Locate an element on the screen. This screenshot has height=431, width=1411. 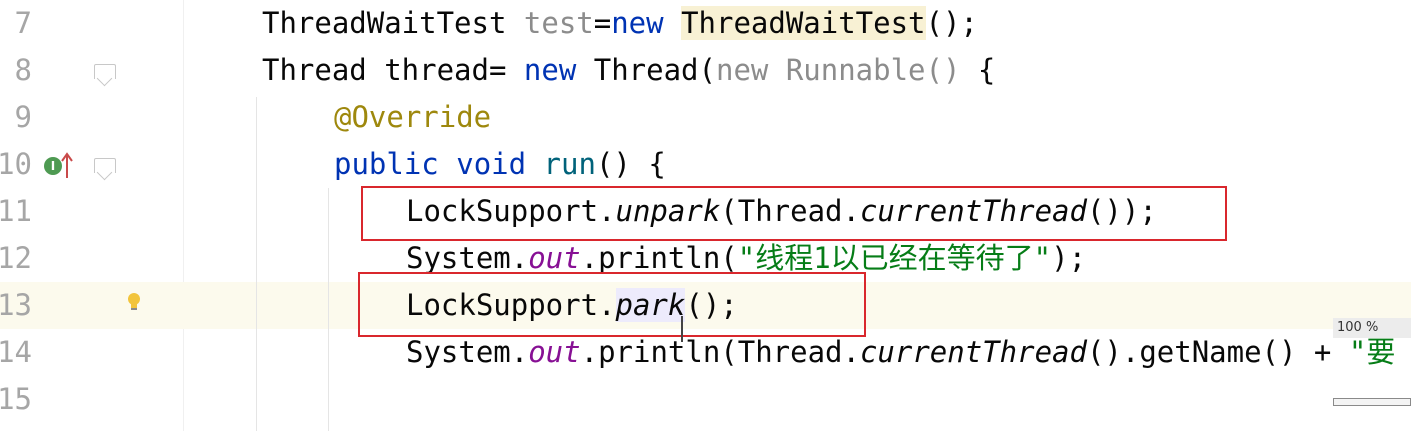
code-token: (); is located at coordinates (951, 23).